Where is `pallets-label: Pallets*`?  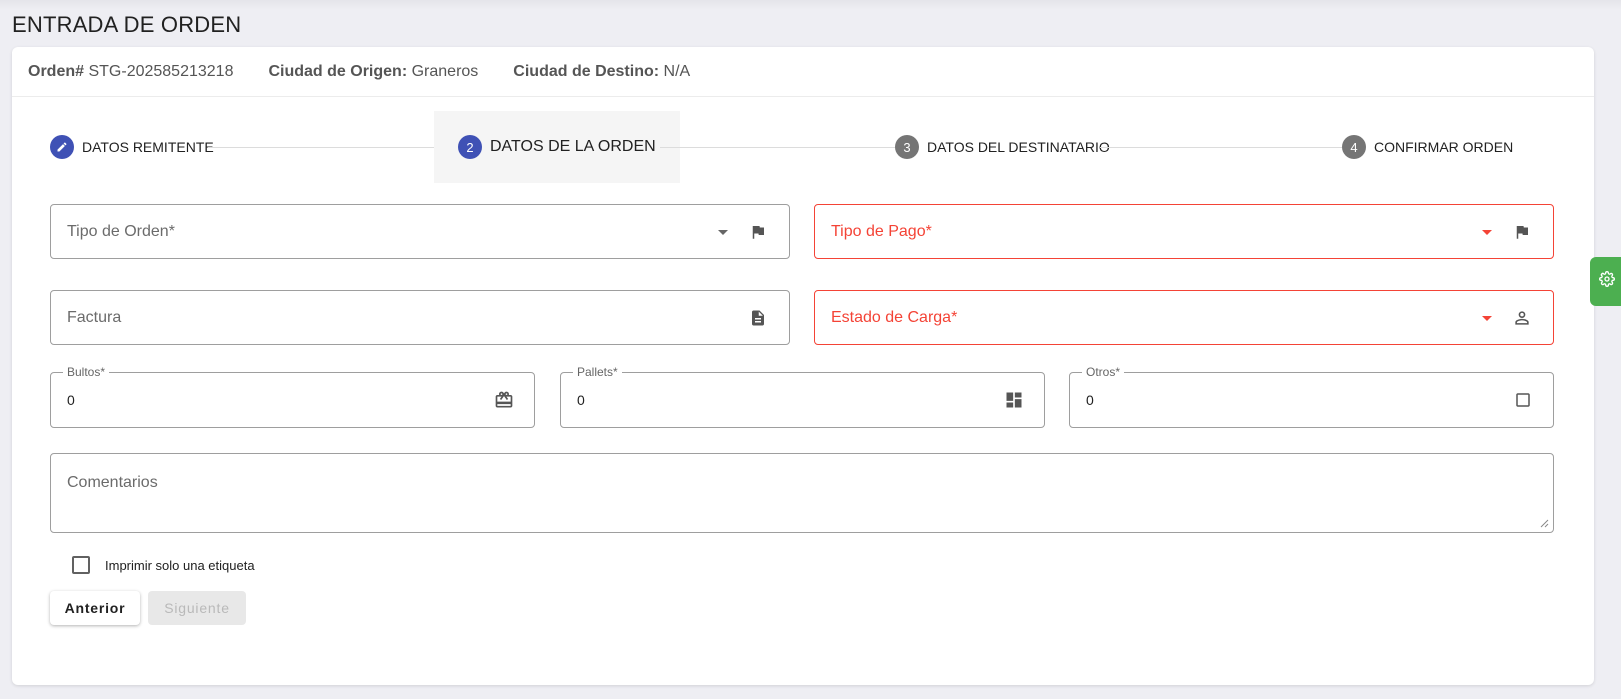 pallets-label: Pallets* is located at coordinates (597, 372).